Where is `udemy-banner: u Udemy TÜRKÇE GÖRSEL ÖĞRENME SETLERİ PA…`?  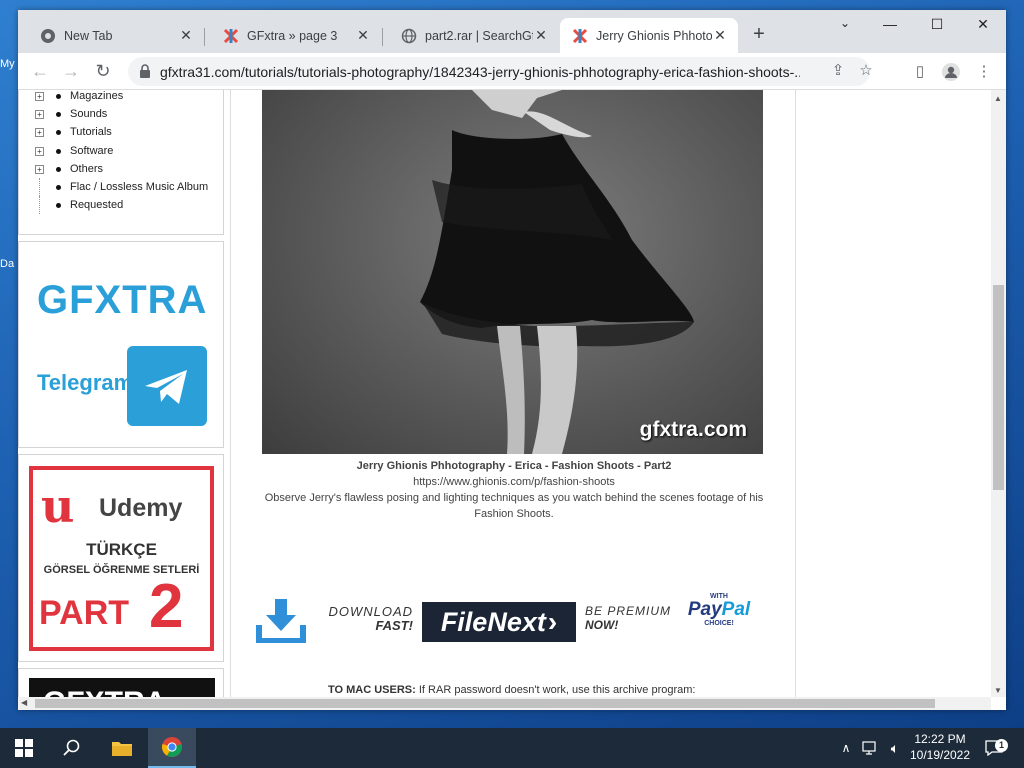 udemy-banner: u Udemy TÜRKÇE GÖRSEL ÖĞRENME SETLERİ PA… is located at coordinates (121, 558).